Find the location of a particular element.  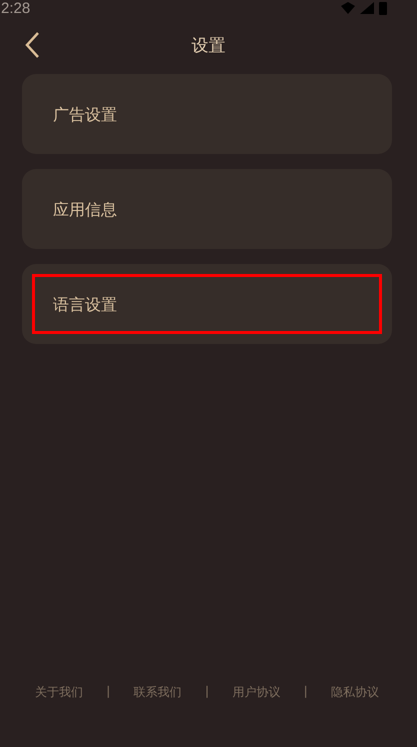

signal-icon is located at coordinates (367, 8).